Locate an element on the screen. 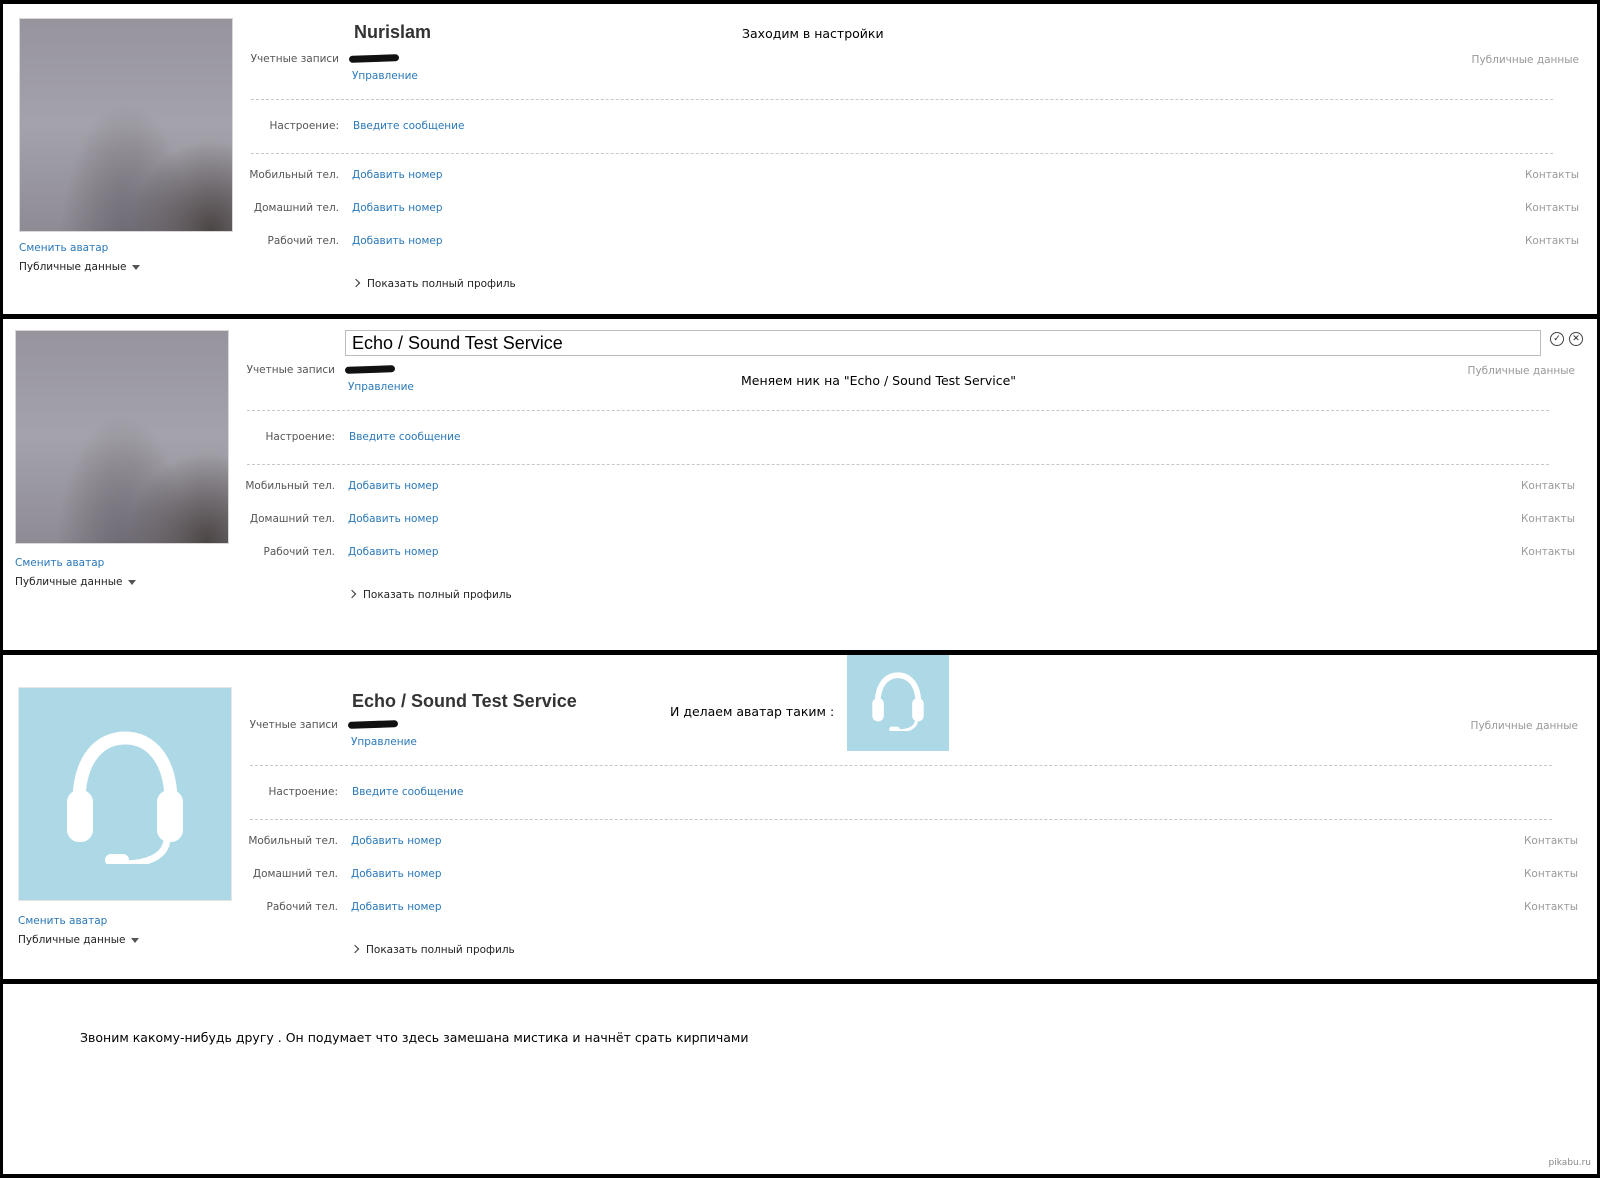 The height and width of the screenshot is (1178, 1600). step-caption: Заходим в настройки is located at coordinates (813, 33).